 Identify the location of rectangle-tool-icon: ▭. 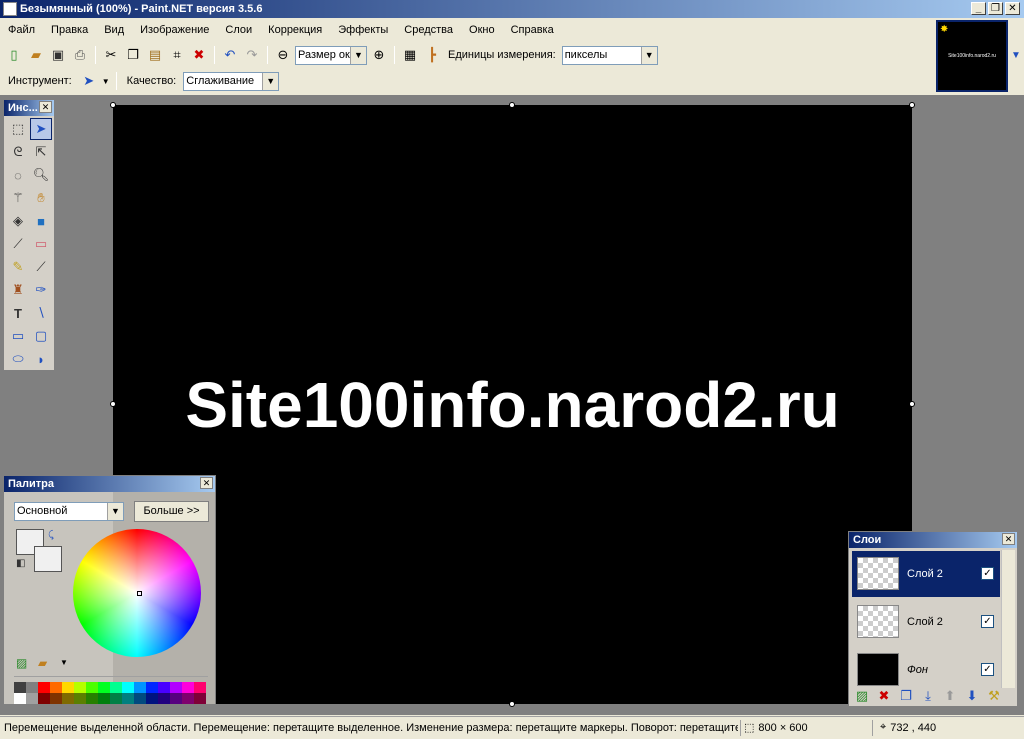
(18, 336).